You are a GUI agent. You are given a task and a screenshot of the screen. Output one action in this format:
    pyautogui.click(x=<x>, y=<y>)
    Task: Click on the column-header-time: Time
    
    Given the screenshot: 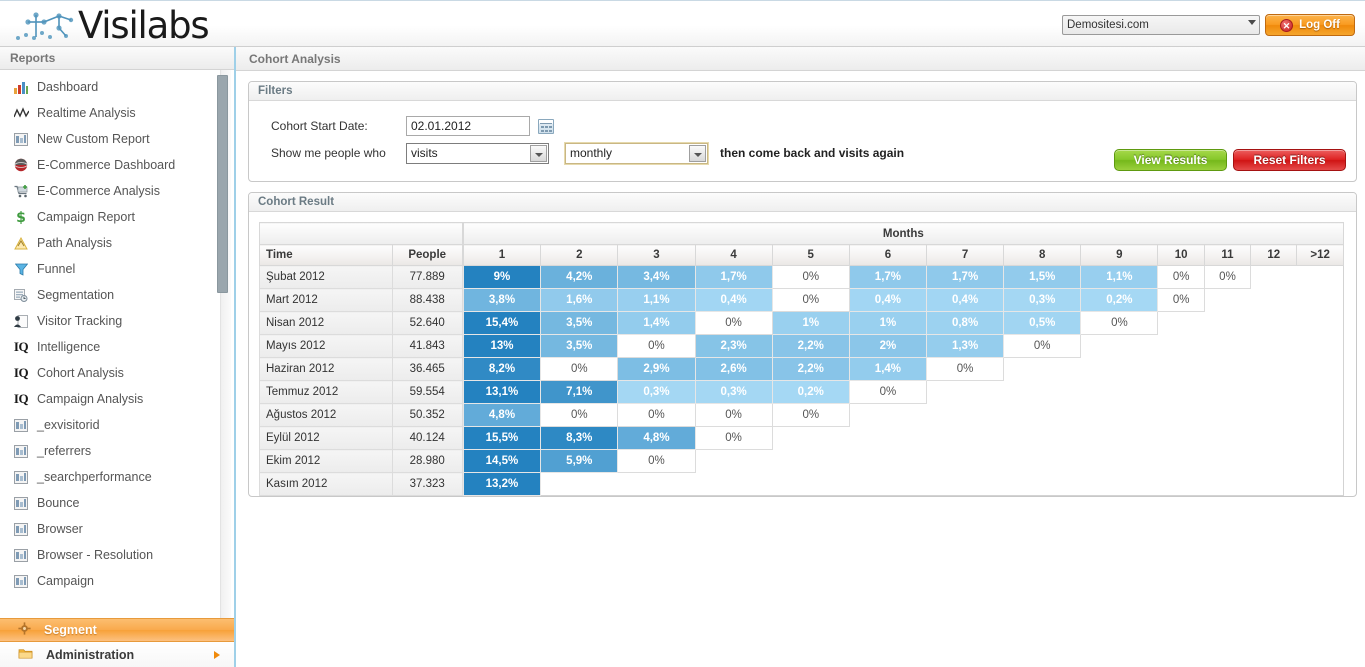 What is the action you would take?
    pyautogui.click(x=326, y=255)
    